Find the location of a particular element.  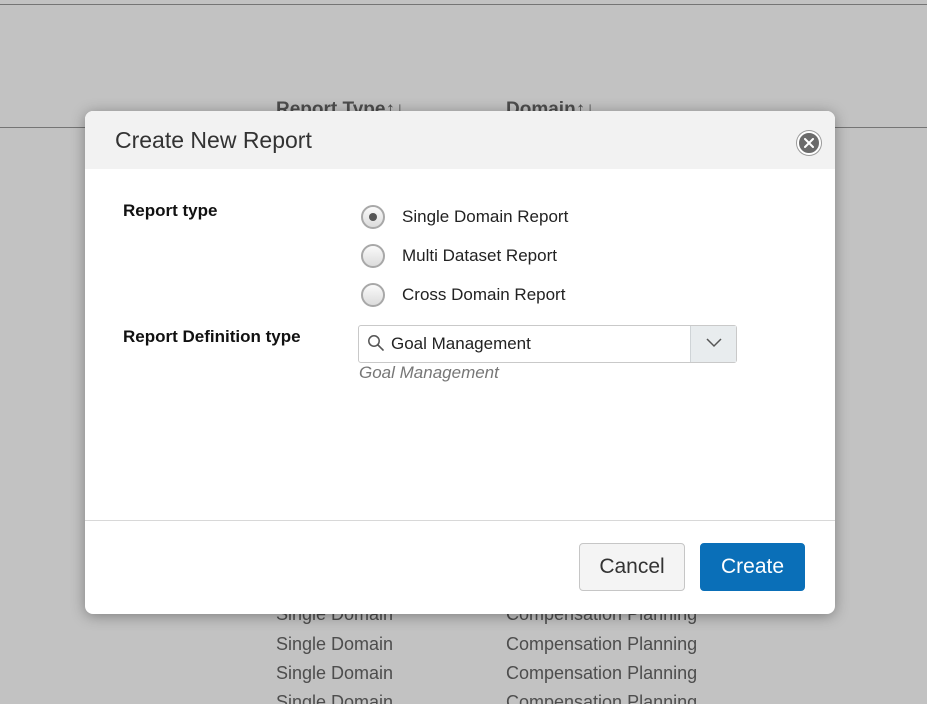

radio-cross-domain: Cross Domain Report is located at coordinates (463, 295).